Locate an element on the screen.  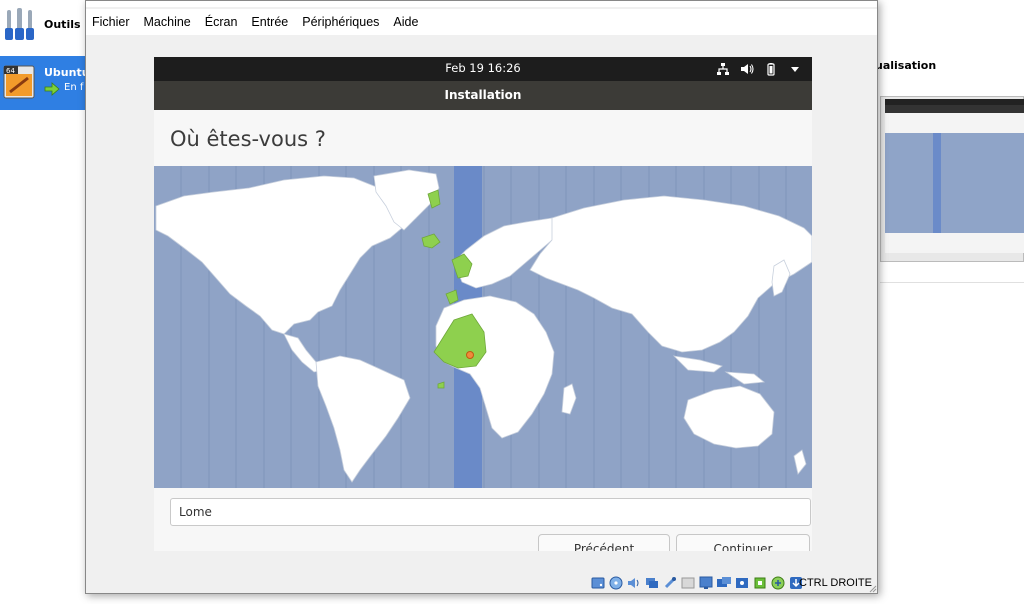
preview-title: ualisation is located at coordinates (906, 65).